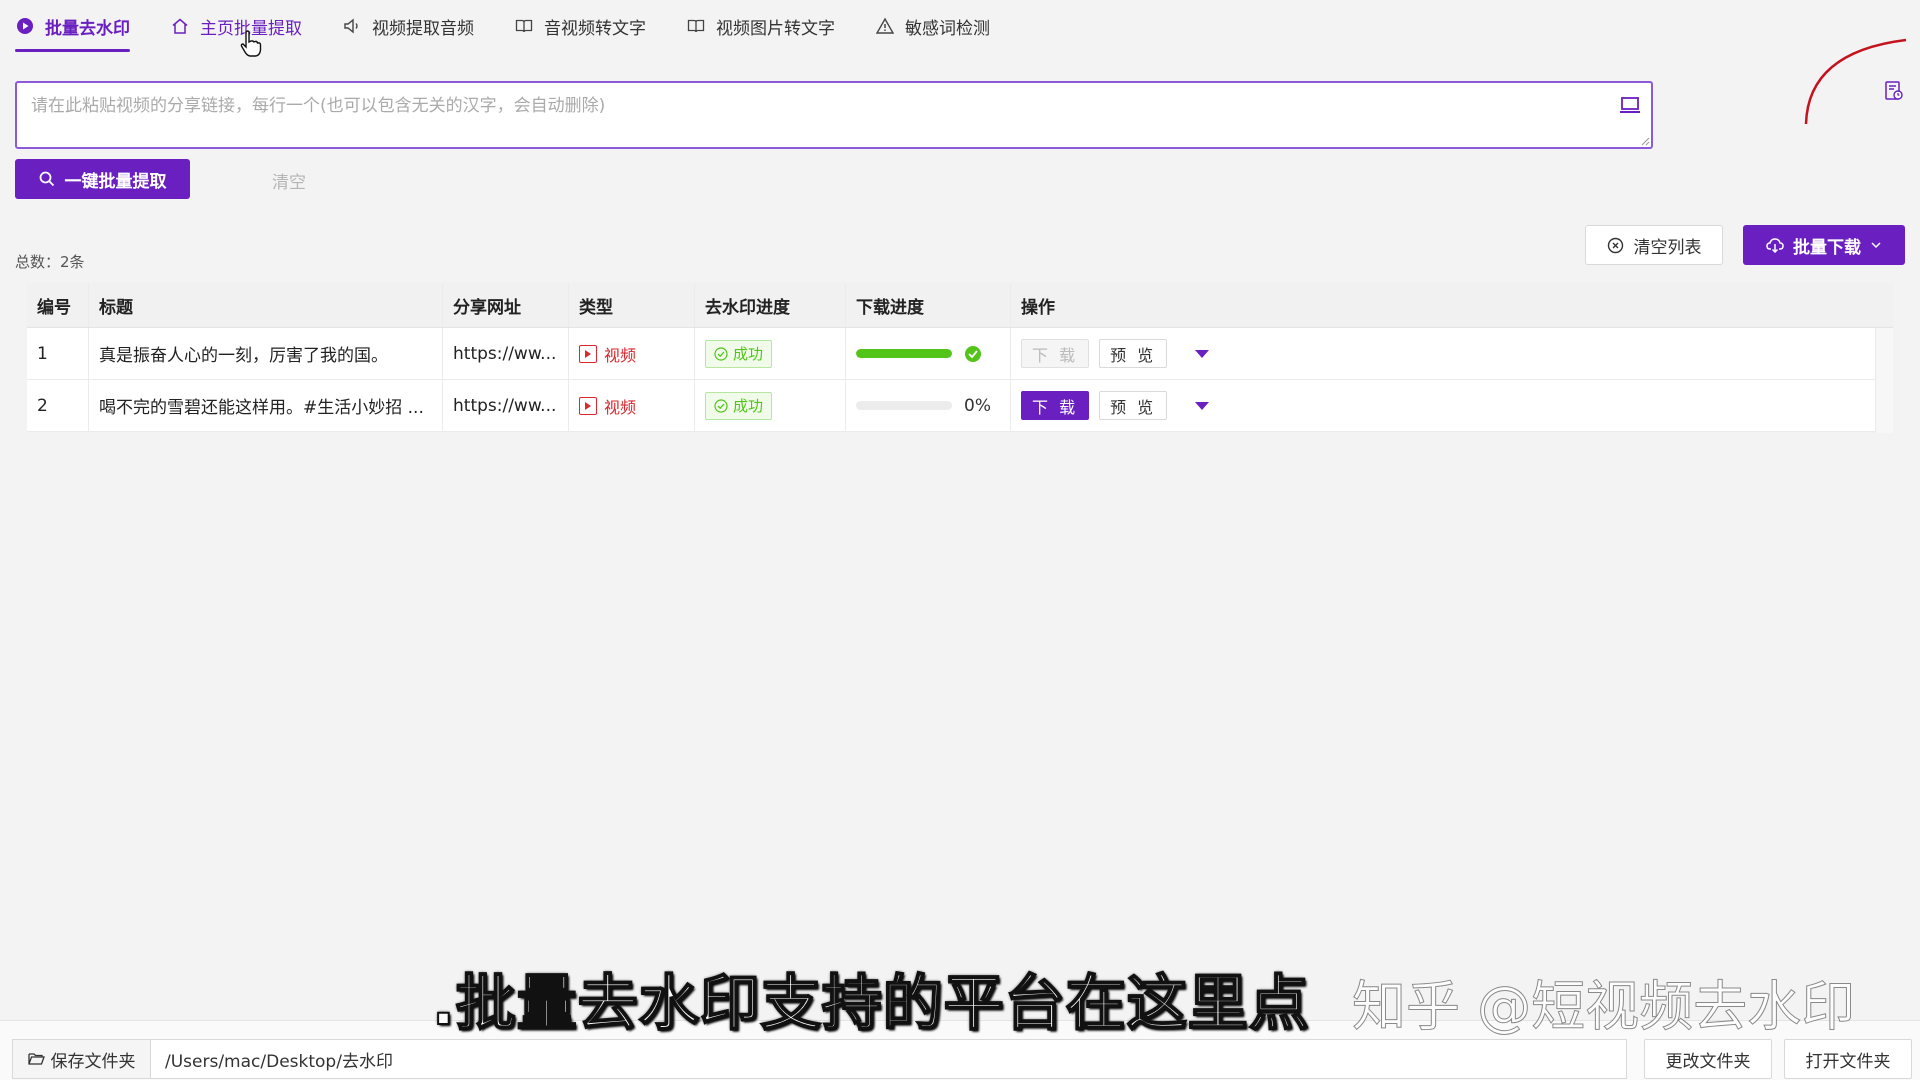 The height and width of the screenshot is (1080, 1920). I want to click on change-folder-button: 更改文件夹, so click(1708, 1059).